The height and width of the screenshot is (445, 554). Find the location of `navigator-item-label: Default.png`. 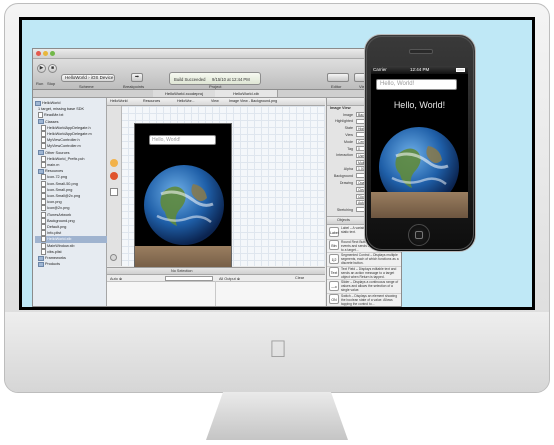

navigator-item-label: Default.png is located at coordinates (57, 227).